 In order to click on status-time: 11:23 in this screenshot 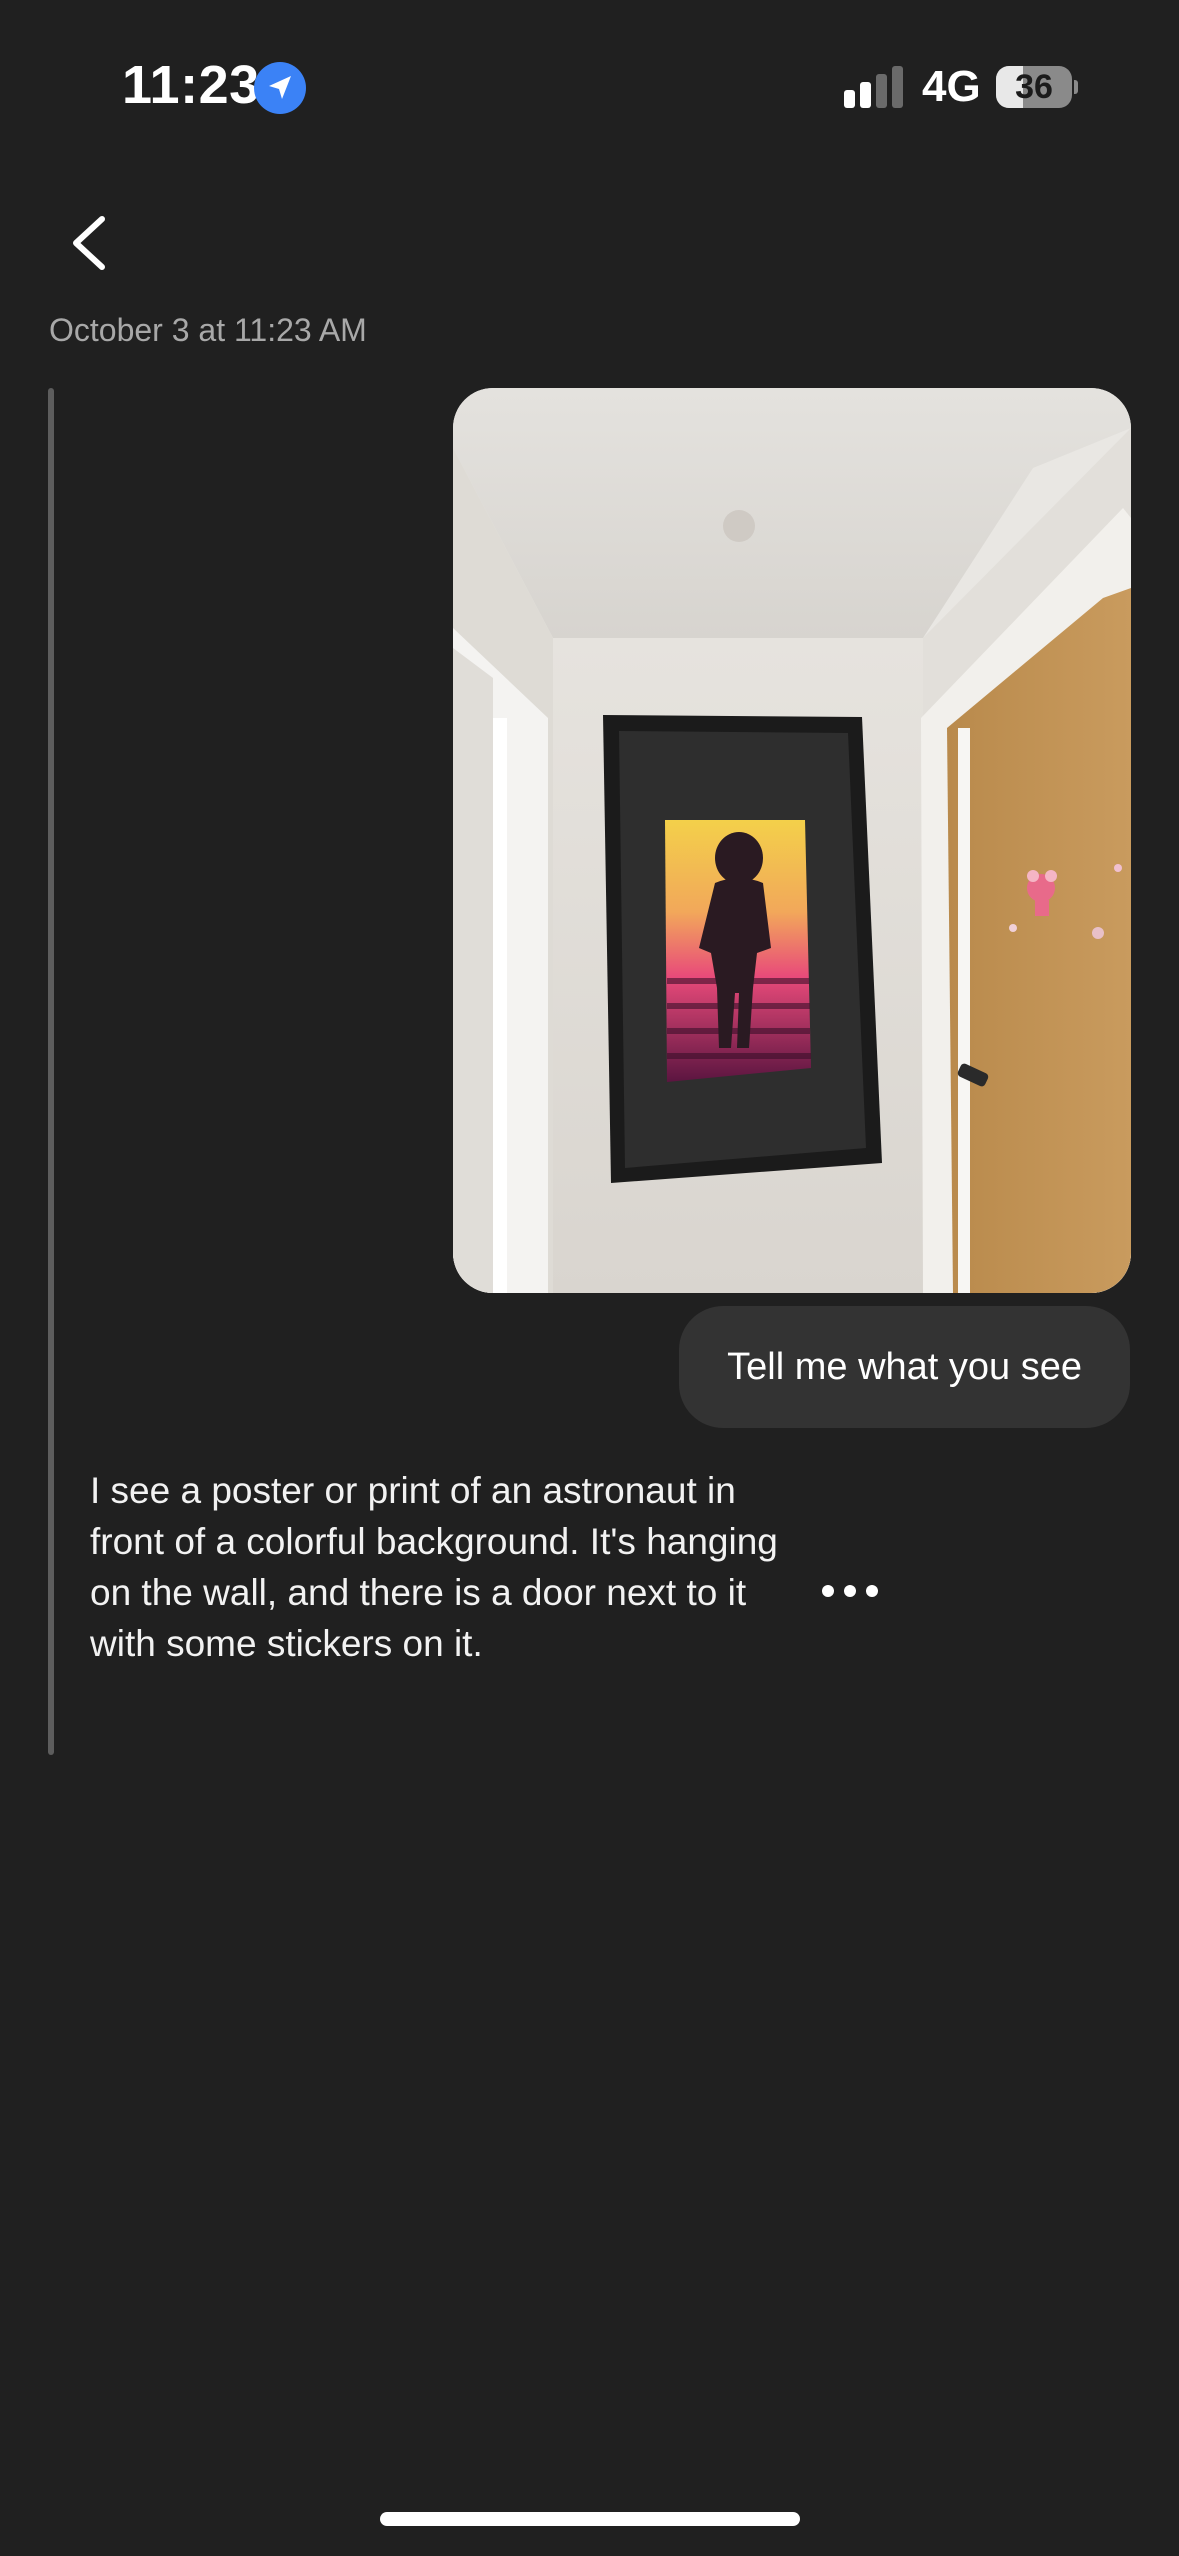, I will do `click(191, 85)`.